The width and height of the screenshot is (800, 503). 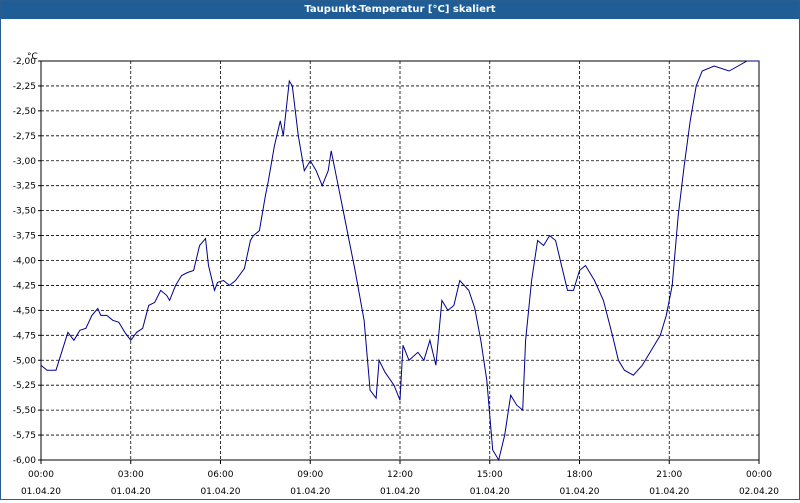 What do you see at coordinates (400, 475) in the screenshot?
I see `x-tick-time-label: 12:00` at bounding box center [400, 475].